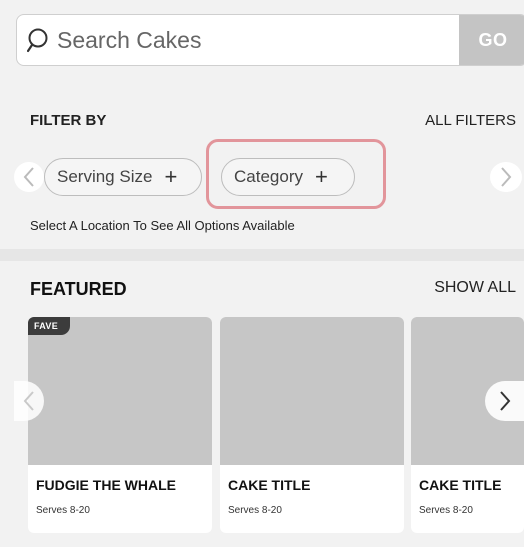 This screenshot has width=524, height=547. What do you see at coordinates (37, 40) in the screenshot?
I see `search-icon` at bounding box center [37, 40].